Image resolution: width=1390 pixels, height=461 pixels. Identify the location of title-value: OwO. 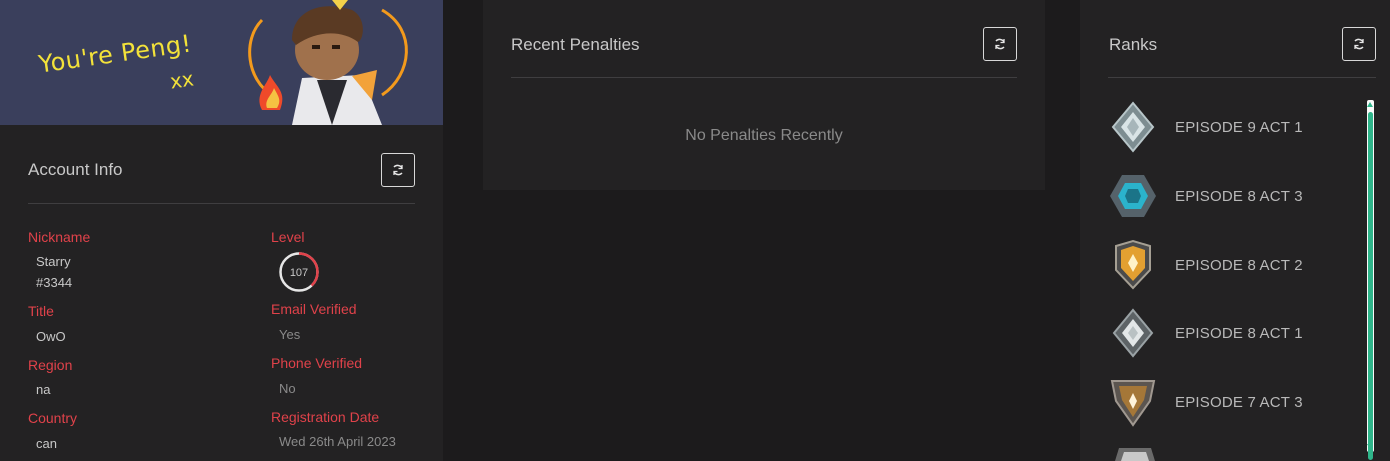
(51, 336).